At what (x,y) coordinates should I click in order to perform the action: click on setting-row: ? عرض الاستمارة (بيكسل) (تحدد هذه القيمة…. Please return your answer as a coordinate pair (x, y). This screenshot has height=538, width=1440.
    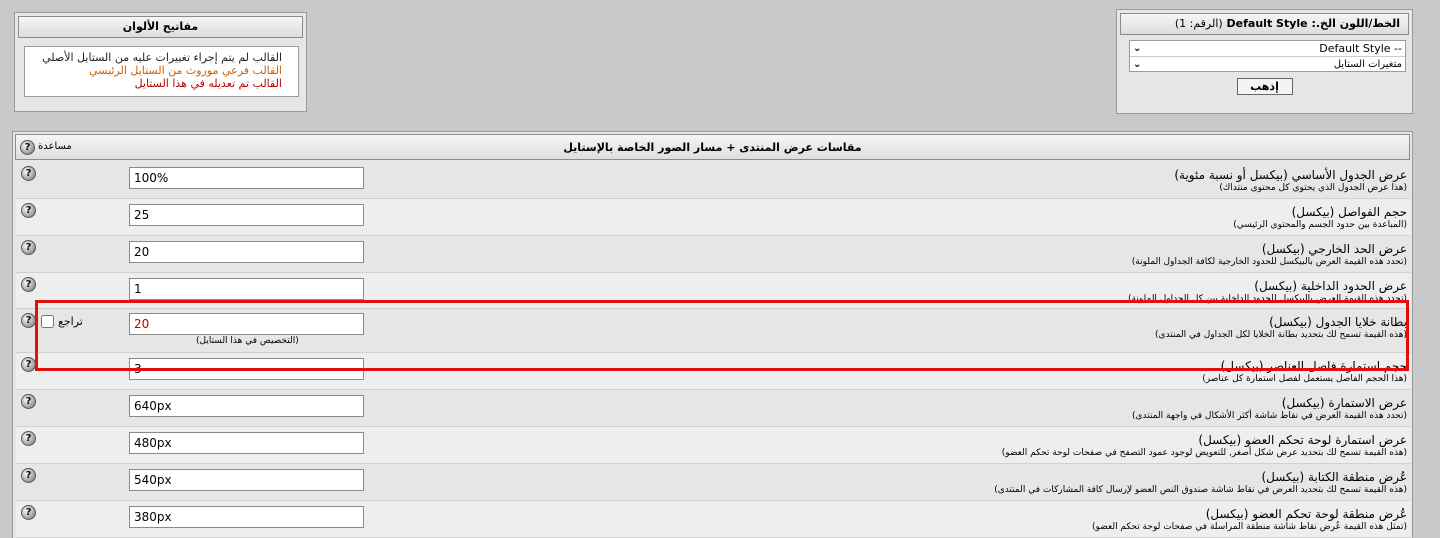
    Looking at the image, I should click on (713, 408).